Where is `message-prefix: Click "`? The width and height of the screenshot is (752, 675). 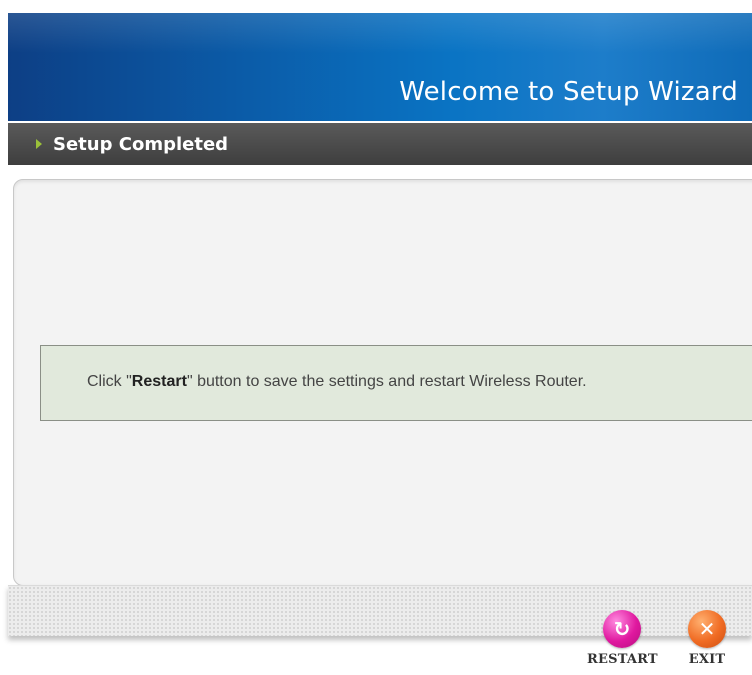 message-prefix: Click " is located at coordinates (109, 381).